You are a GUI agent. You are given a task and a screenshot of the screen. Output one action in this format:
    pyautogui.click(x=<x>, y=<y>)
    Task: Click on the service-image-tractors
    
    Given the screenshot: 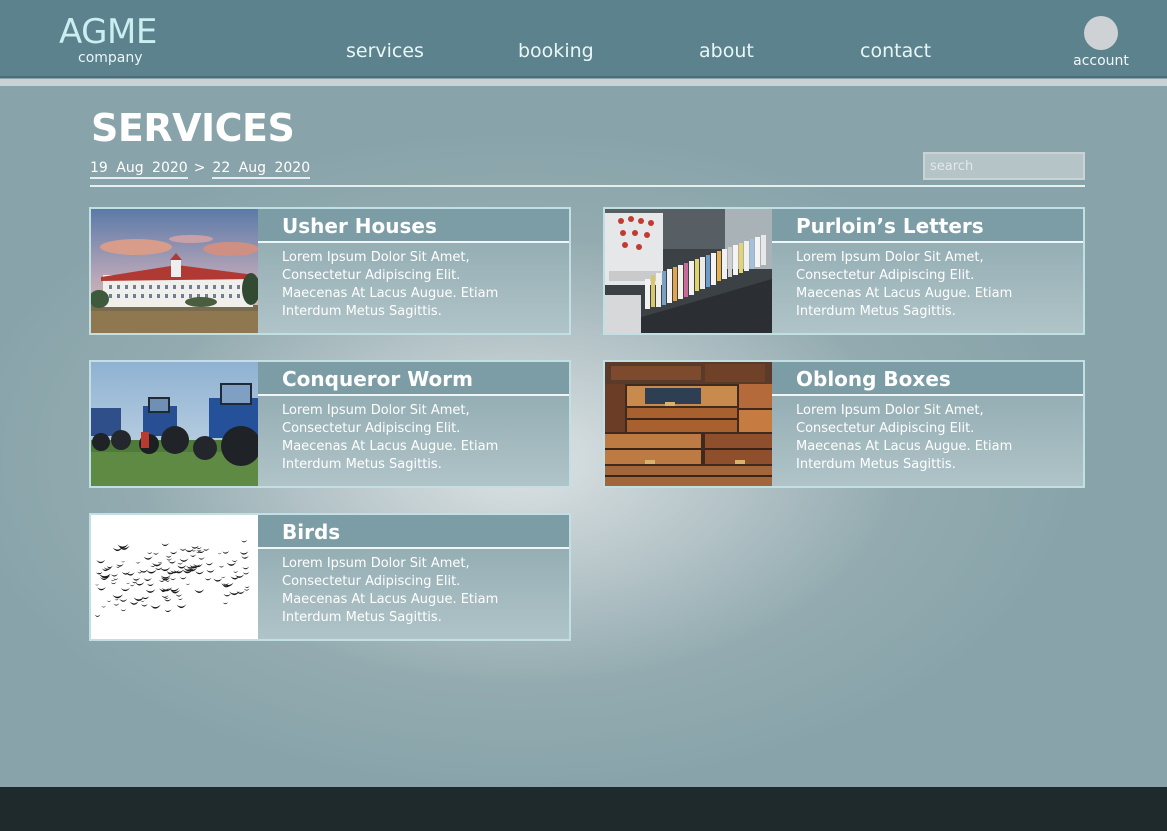 What is the action you would take?
    pyautogui.click(x=174, y=424)
    